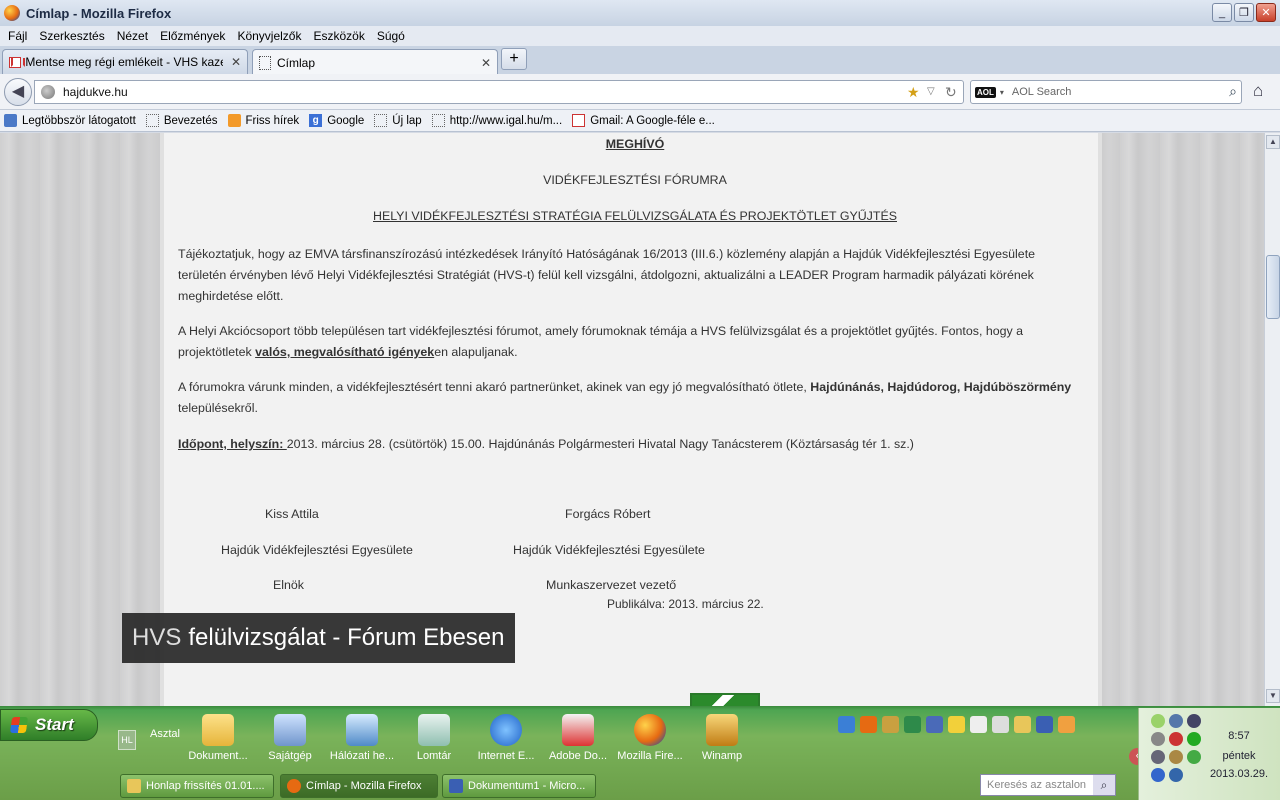 The image size is (1280, 800). I want to click on menu-help: Súgó, so click(391, 36).